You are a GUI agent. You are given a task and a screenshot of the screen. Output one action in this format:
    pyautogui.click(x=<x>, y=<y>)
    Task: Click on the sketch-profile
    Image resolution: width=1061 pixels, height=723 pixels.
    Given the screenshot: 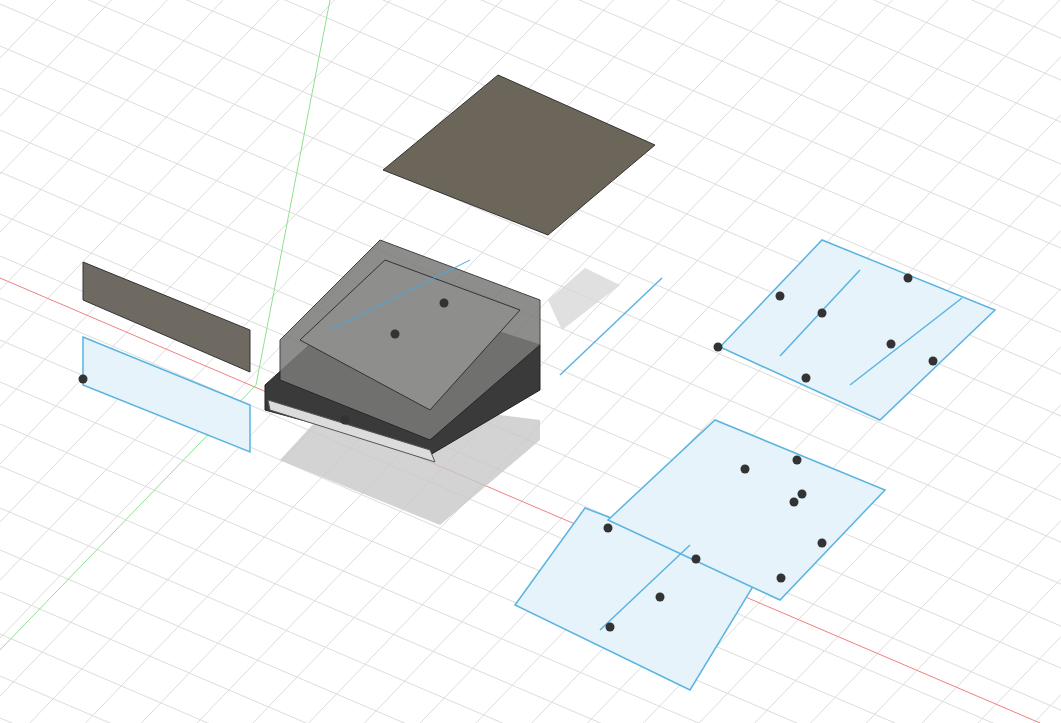 What is the action you would take?
    pyautogui.click(x=166, y=394)
    